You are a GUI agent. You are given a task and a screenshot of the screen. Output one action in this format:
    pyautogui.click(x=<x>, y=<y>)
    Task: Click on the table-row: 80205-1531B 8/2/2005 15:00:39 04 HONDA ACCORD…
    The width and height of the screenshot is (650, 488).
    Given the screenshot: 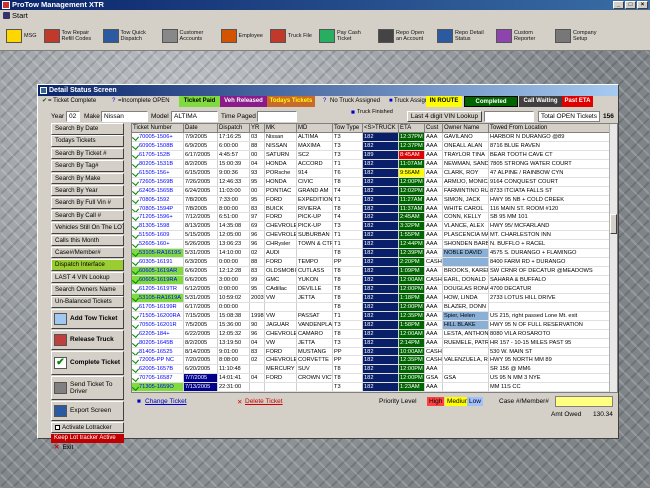 What is the action you would take?
    pyautogui.click(x=374, y=164)
    